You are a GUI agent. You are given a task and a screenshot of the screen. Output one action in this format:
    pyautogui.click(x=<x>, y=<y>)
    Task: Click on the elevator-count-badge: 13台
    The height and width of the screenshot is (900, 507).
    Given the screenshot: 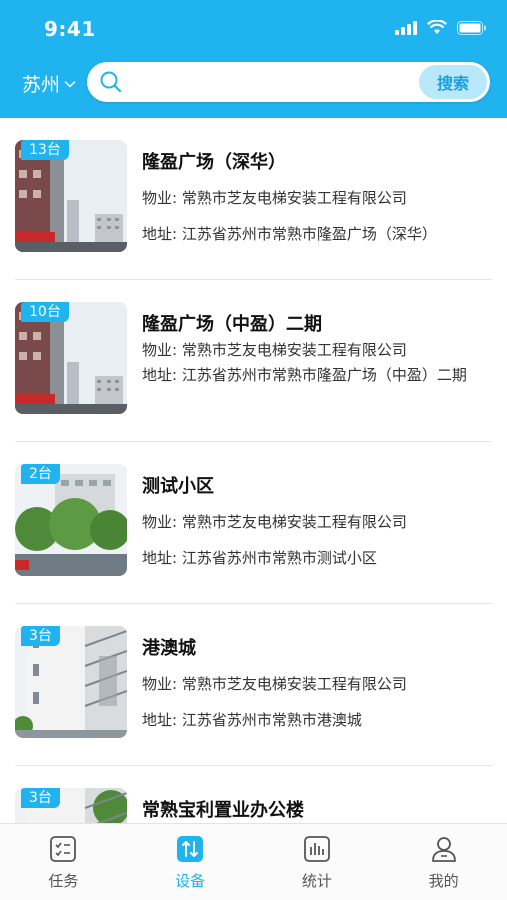 What is the action you would take?
    pyautogui.click(x=45, y=150)
    